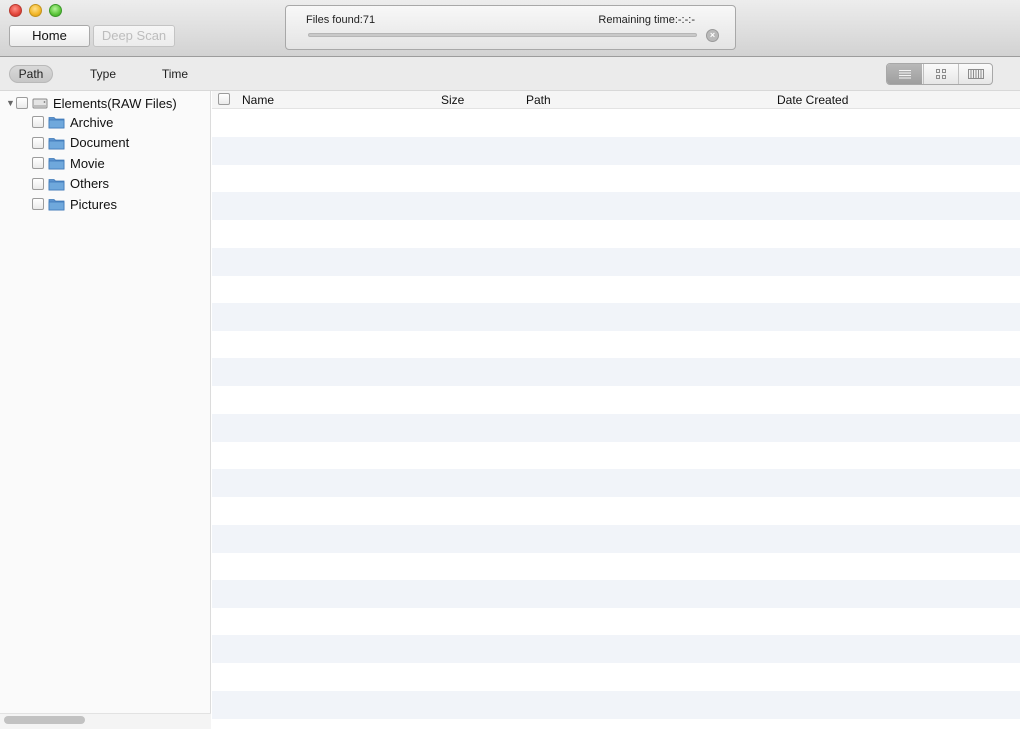 The width and height of the screenshot is (1020, 729). I want to click on column-header-path: Path, so click(538, 100).